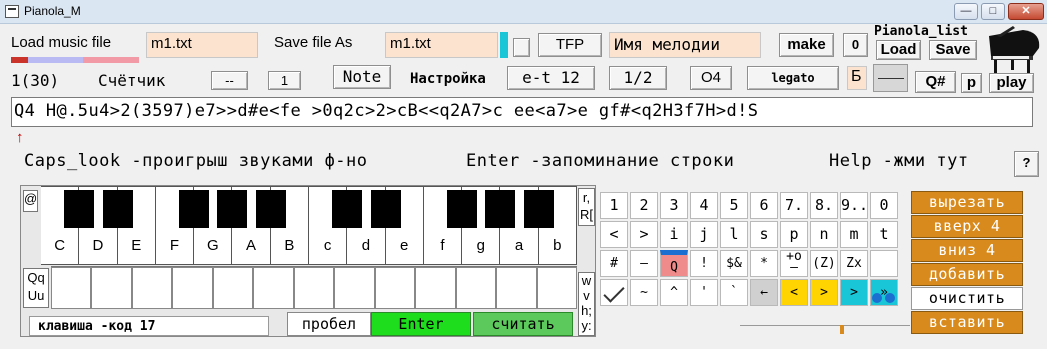  I want to click on symbol-key: j, so click(704, 234).